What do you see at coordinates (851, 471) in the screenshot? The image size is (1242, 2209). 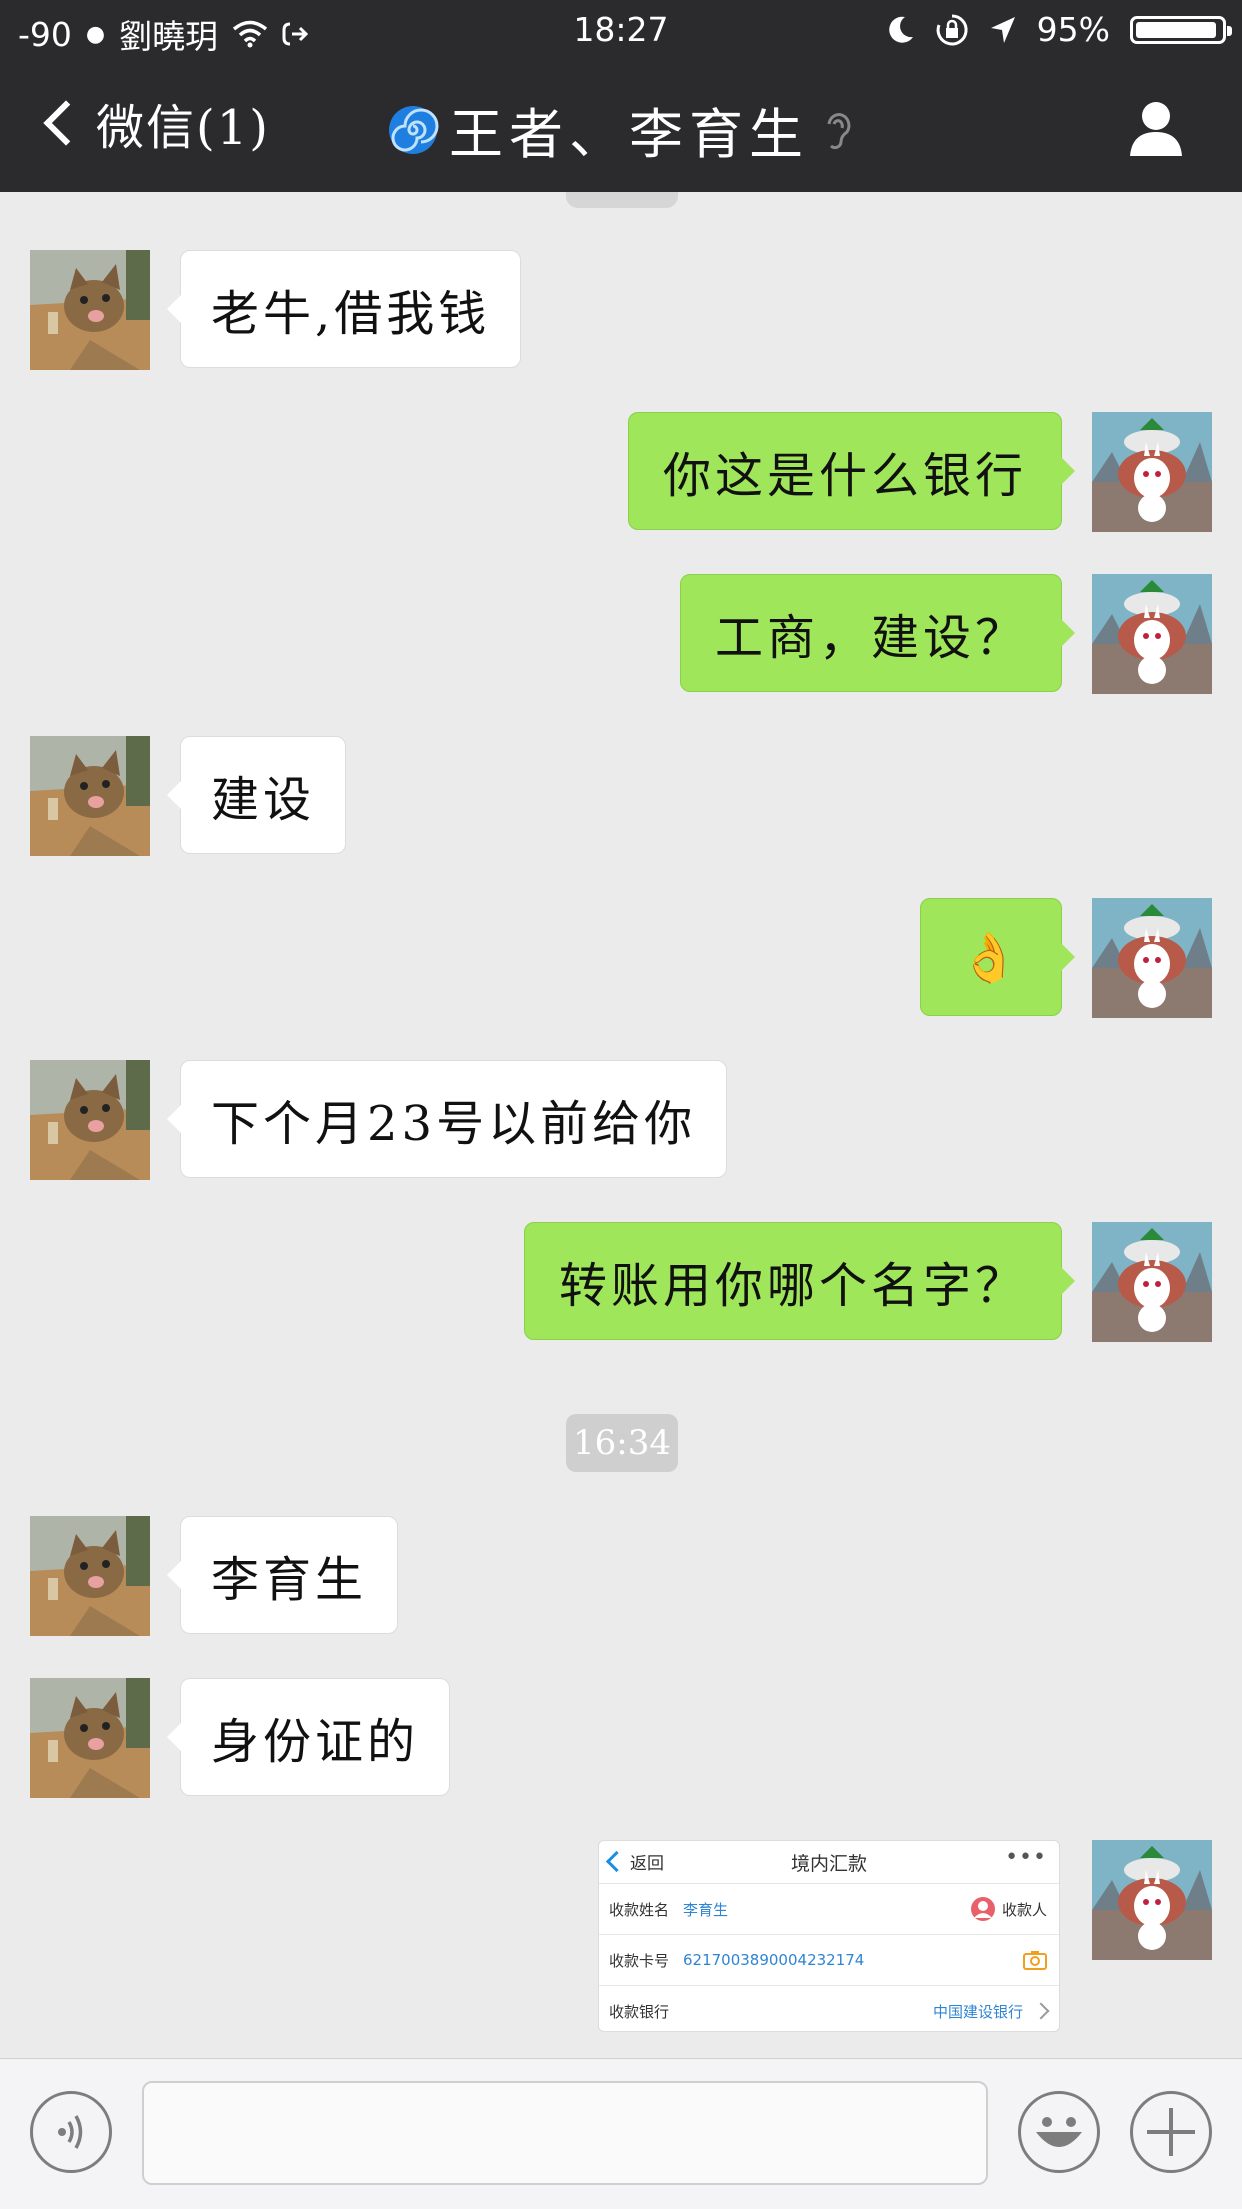 I see `outgoing-message-bubble: 你这是什么银行` at bounding box center [851, 471].